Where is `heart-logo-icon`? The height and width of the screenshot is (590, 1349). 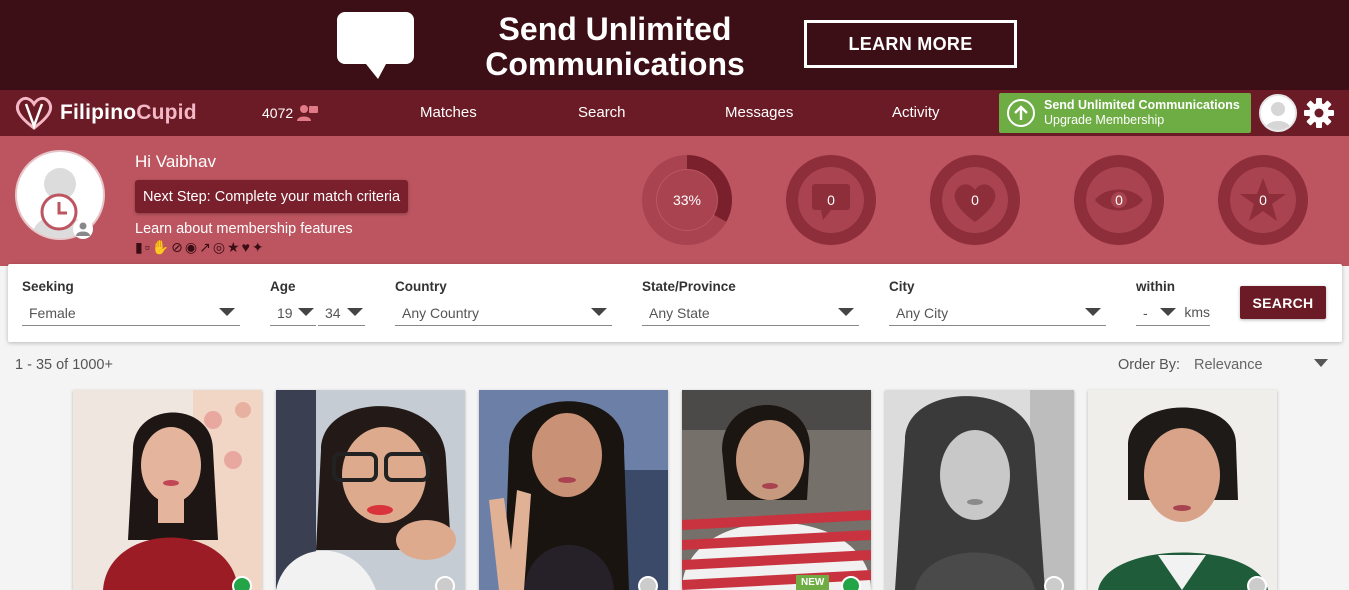 heart-logo-icon is located at coordinates (34, 113).